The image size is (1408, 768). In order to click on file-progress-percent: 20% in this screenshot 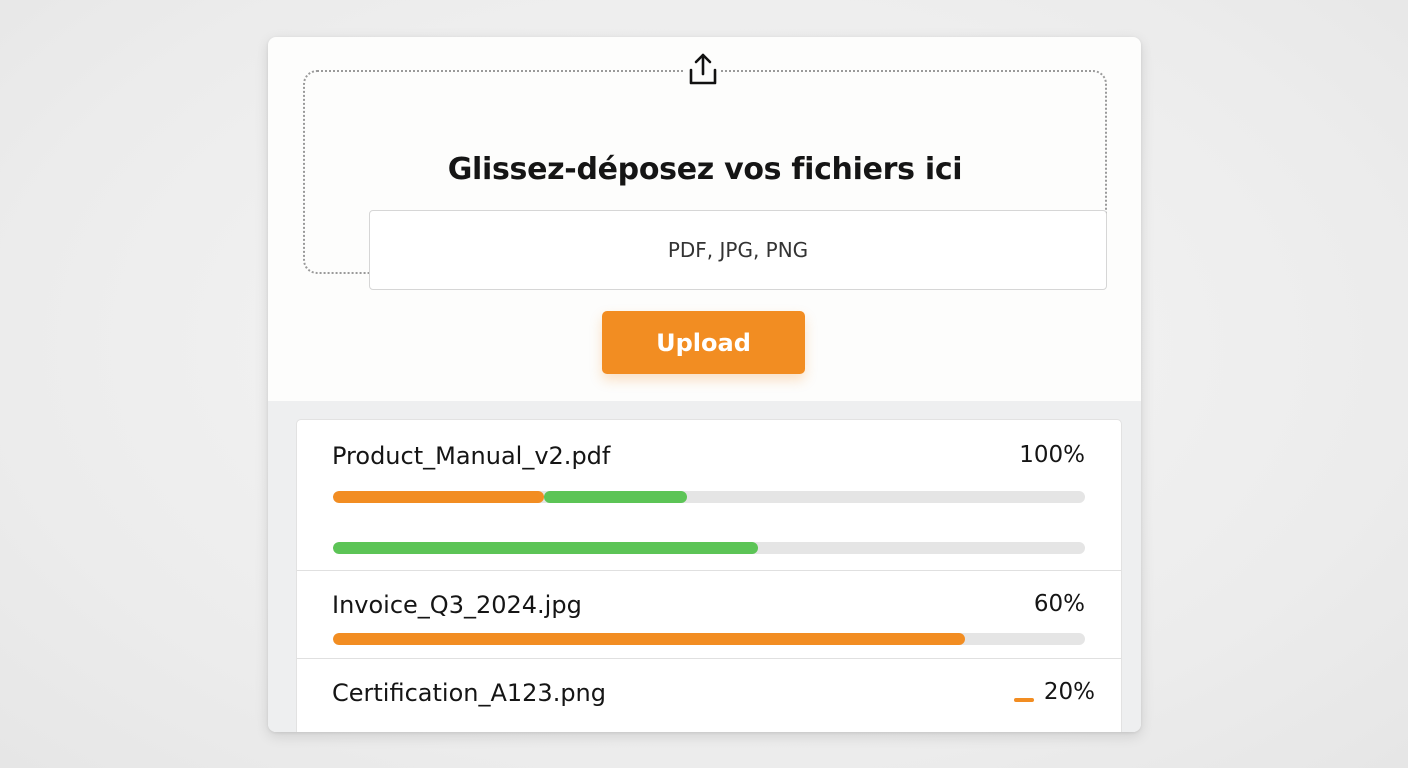, I will do `click(1069, 692)`.